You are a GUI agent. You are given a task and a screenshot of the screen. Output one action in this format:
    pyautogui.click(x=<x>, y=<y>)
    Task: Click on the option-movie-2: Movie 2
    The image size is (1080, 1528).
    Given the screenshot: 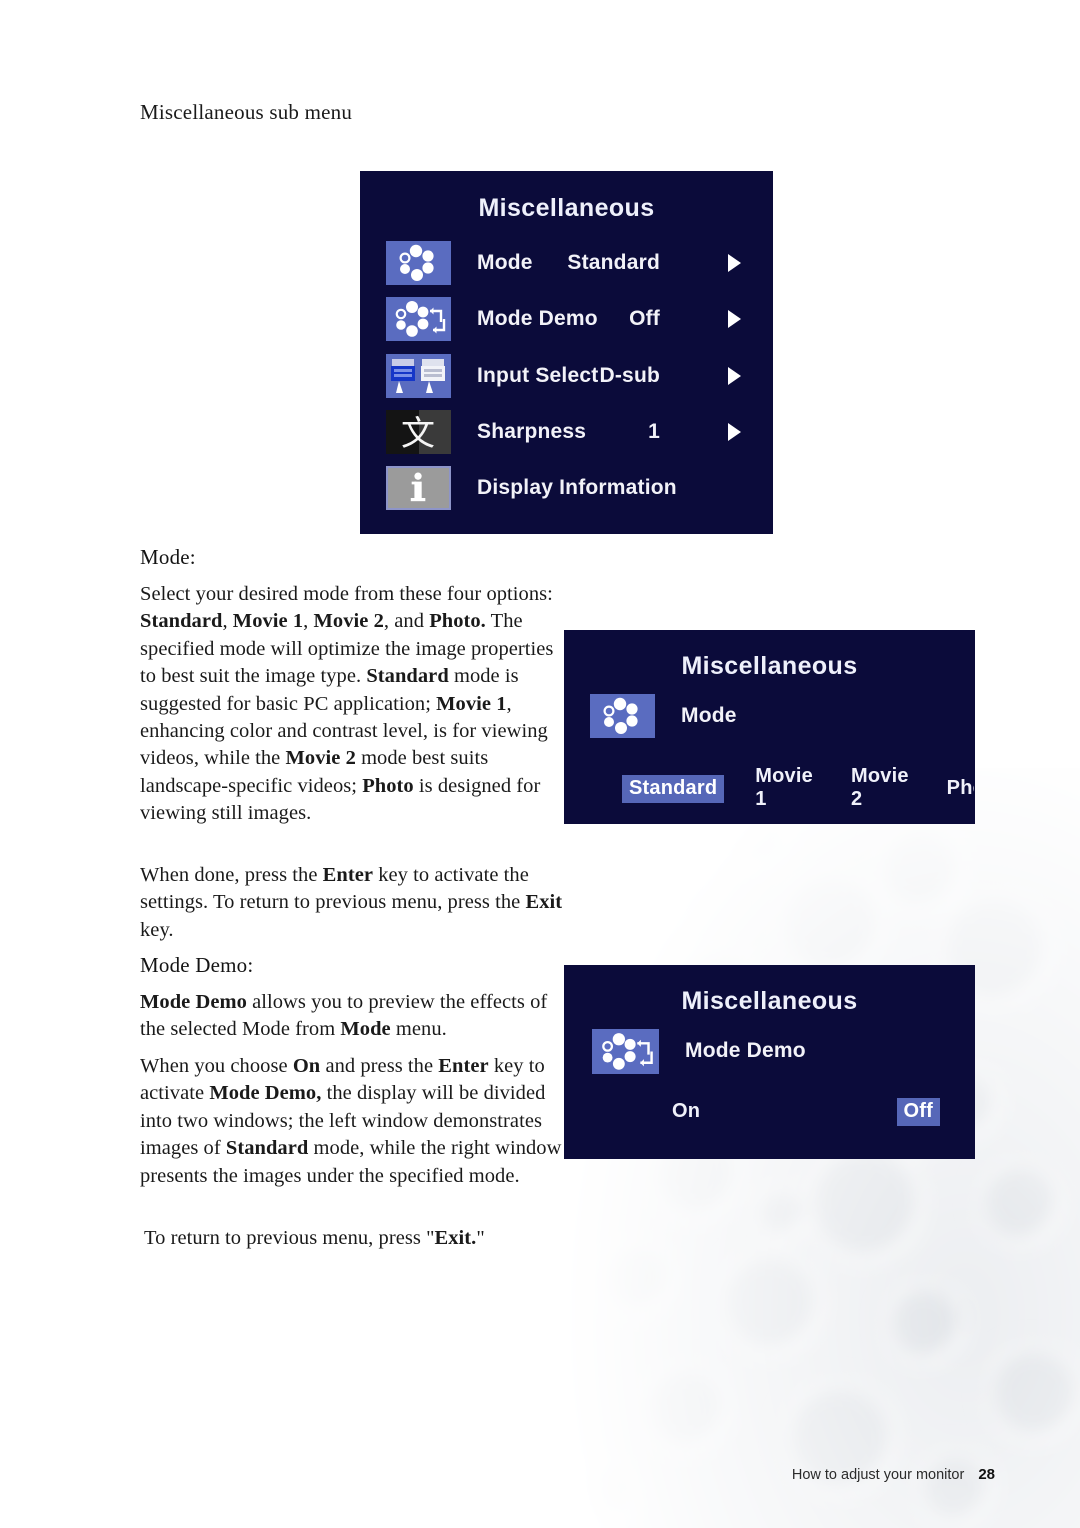 What is the action you would take?
    pyautogui.click(x=880, y=788)
    